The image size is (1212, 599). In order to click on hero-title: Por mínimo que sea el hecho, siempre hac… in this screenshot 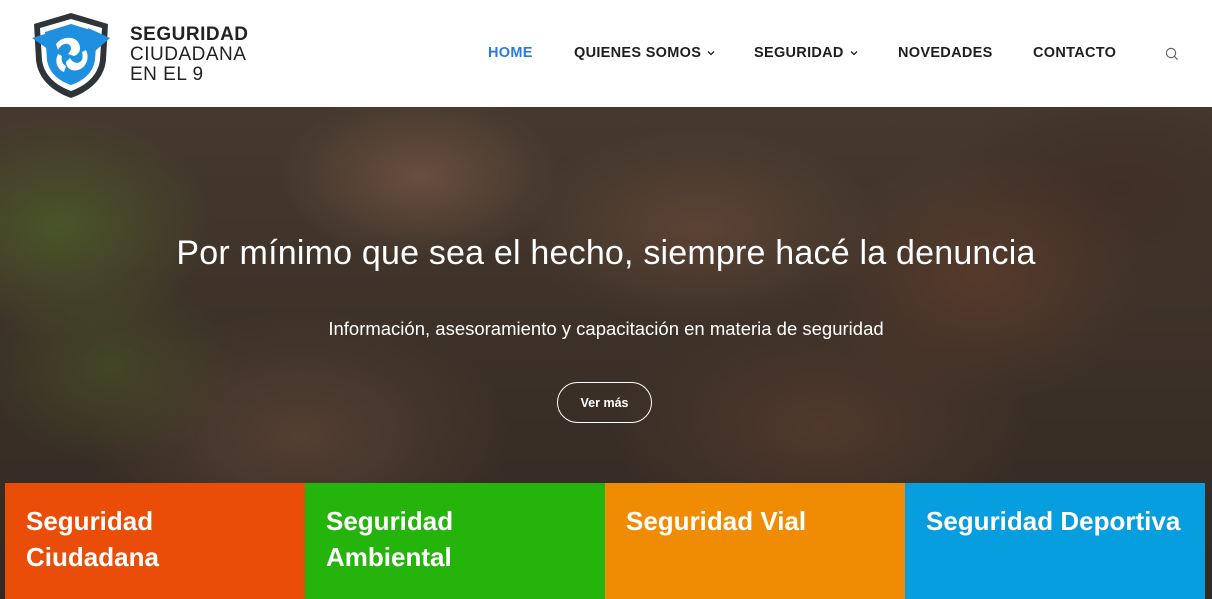, I will do `click(606, 253)`.